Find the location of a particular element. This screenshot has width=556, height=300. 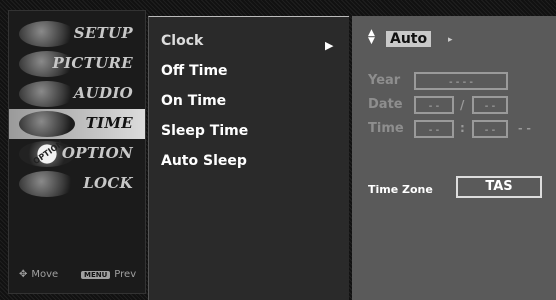

small-right-arrow-icon: ▸ is located at coordinates (450, 40).